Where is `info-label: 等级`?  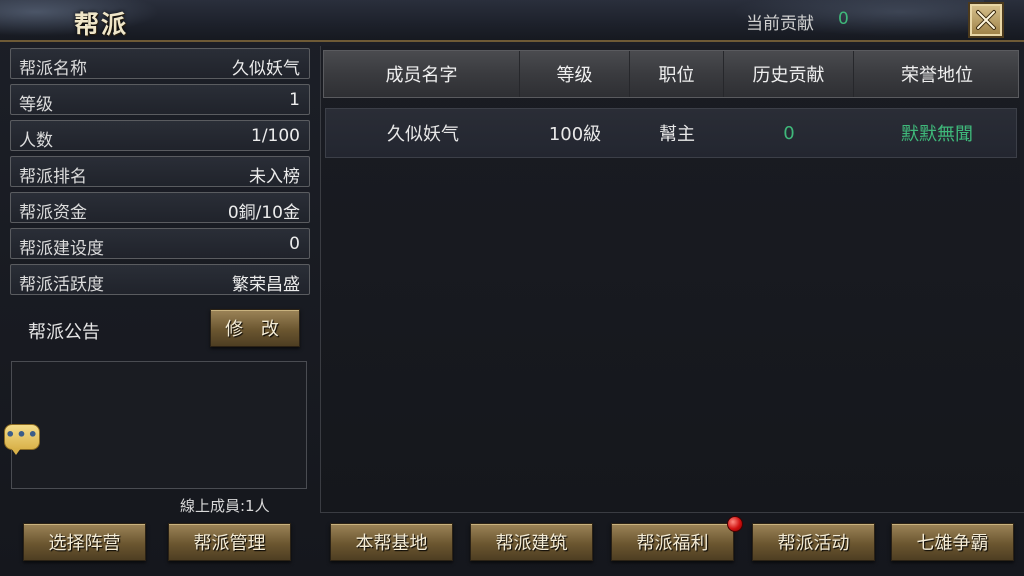 info-label: 等级 is located at coordinates (36, 105).